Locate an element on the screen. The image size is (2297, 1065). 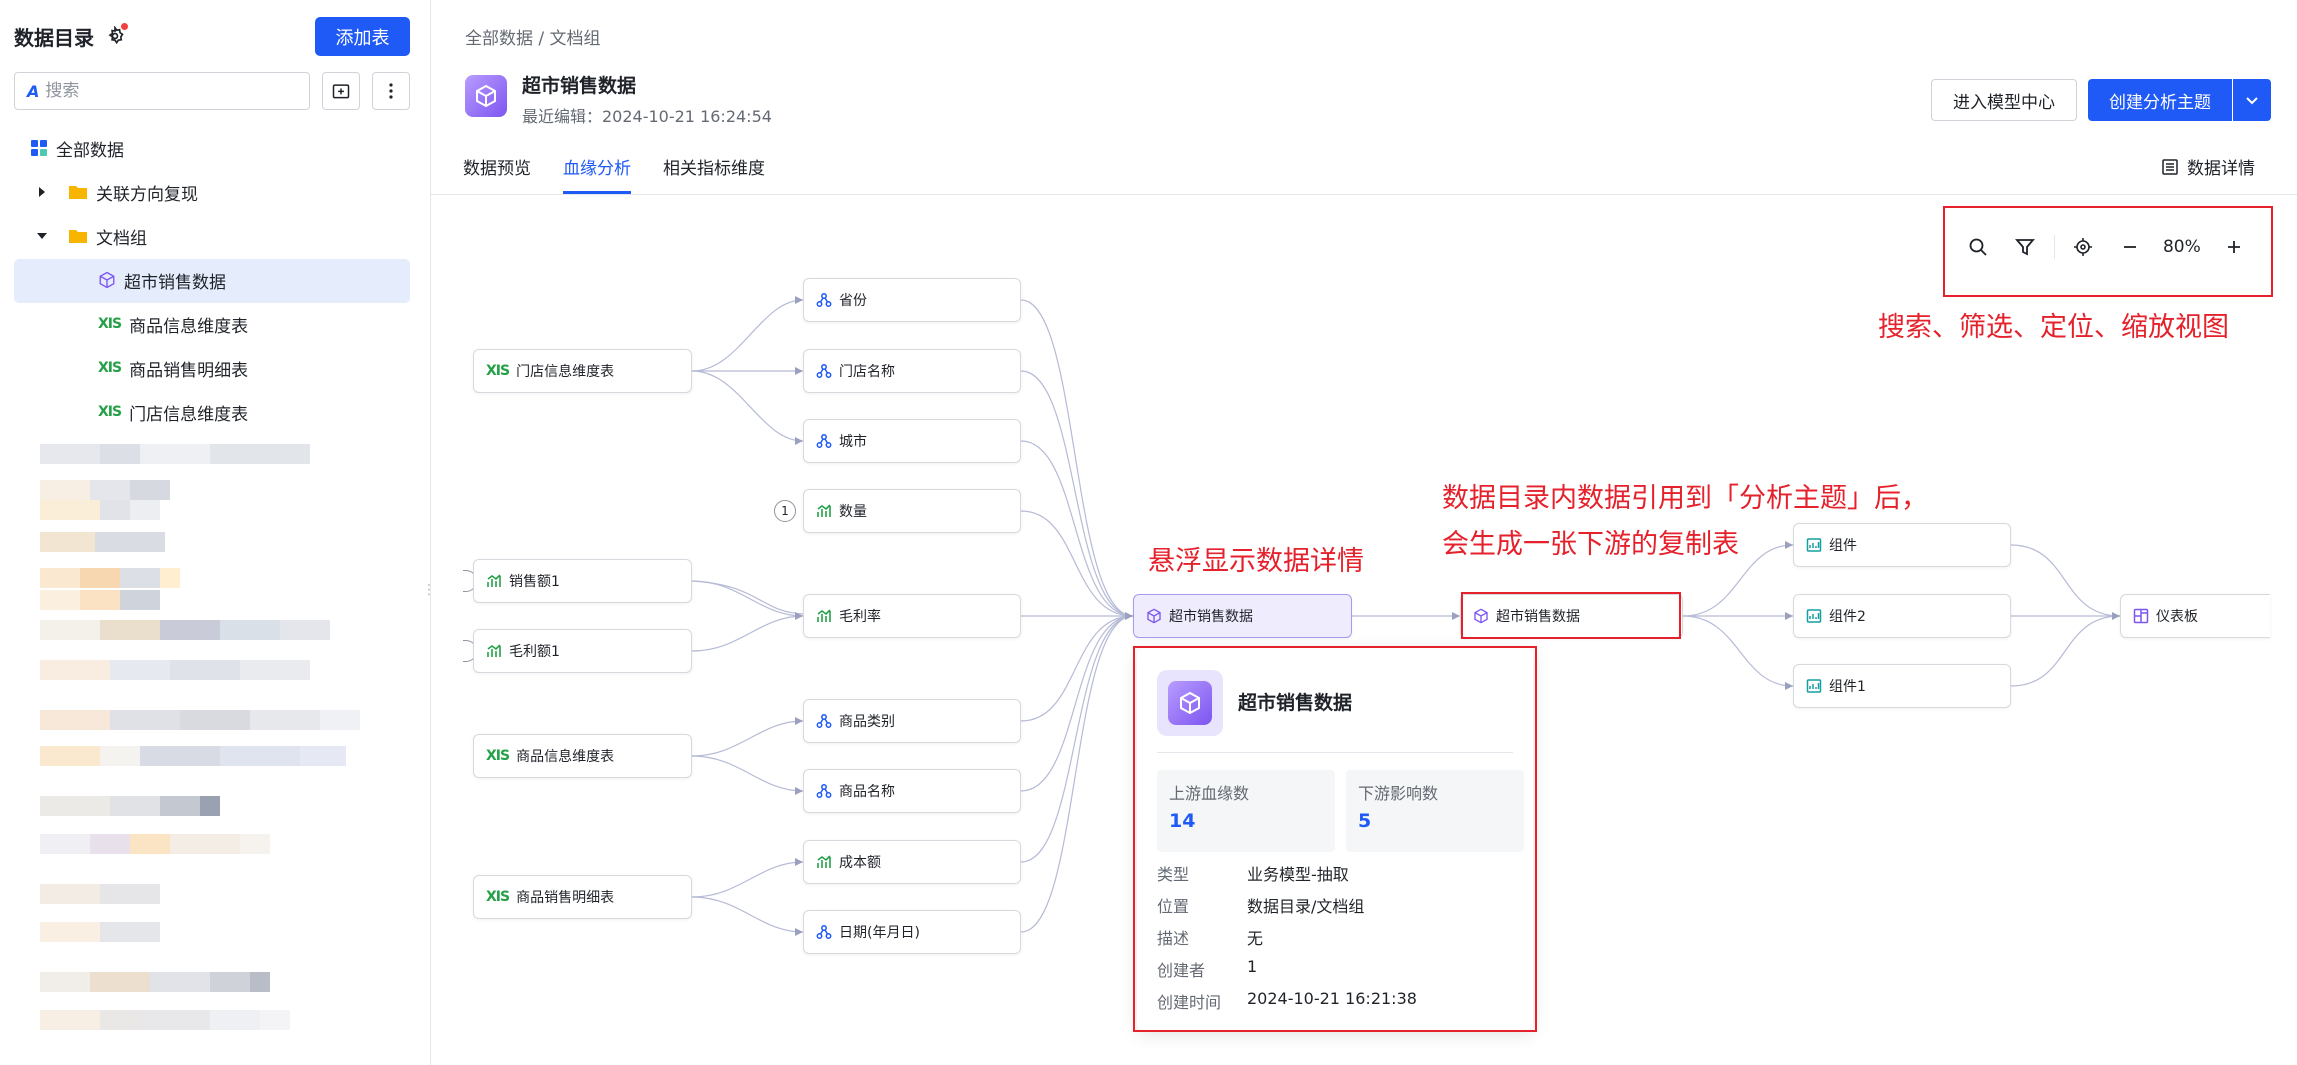
create-analysis-topic-button: 创建分析主题 is located at coordinates (2160, 100).